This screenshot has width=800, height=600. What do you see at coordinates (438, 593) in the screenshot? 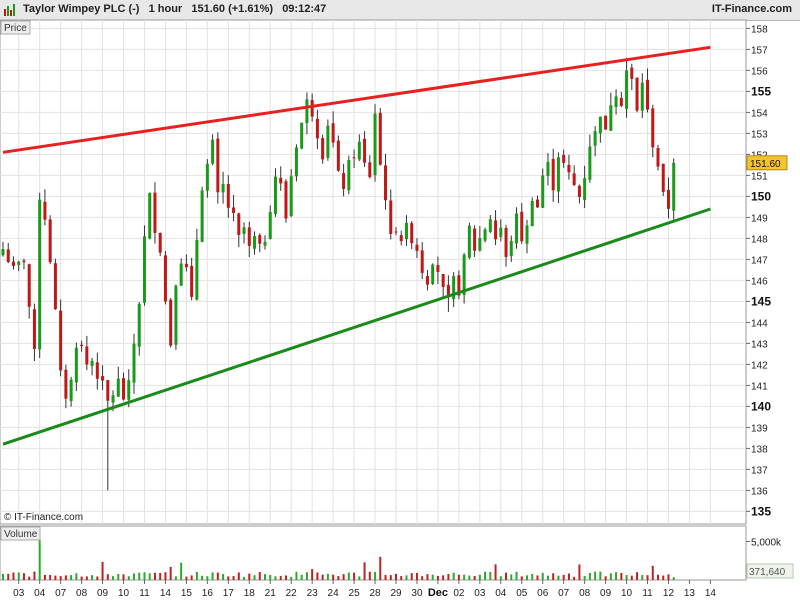
I see `time-tick-label: Dec` at bounding box center [438, 593].